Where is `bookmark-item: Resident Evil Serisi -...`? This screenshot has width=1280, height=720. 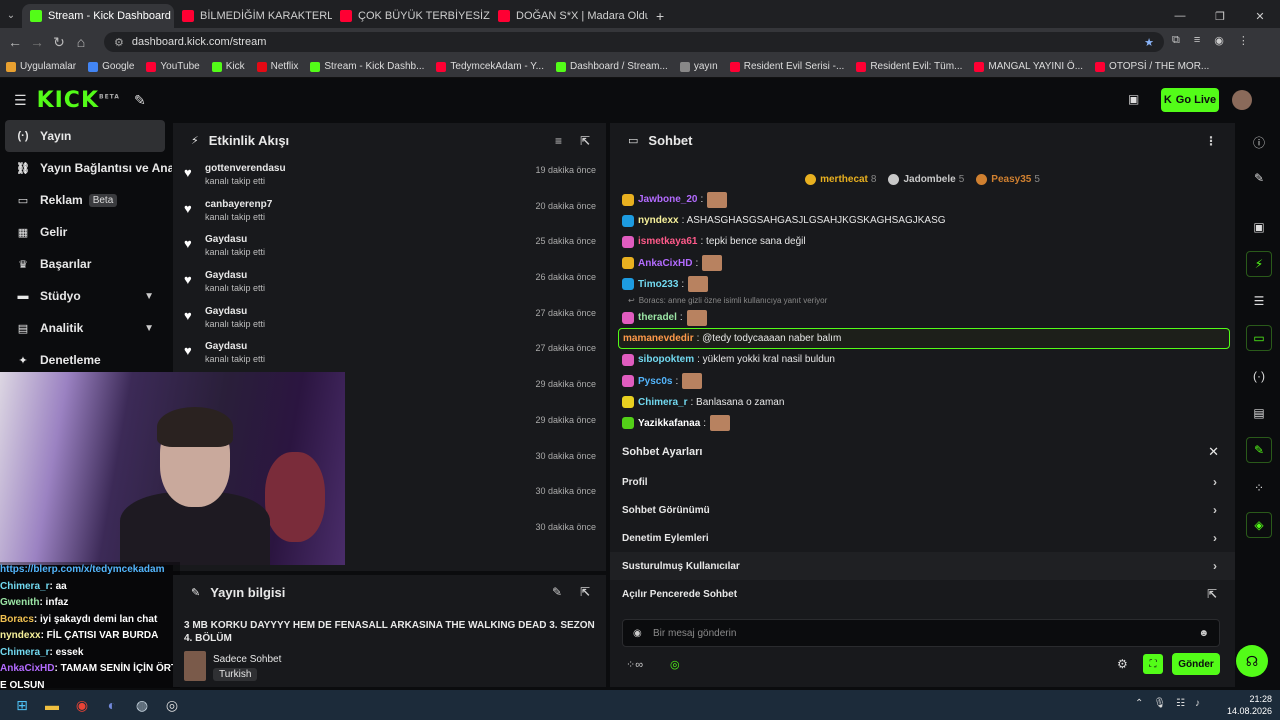 bookmark-item: Resident Evil Serisi -... is located at coordinates (786, 66).